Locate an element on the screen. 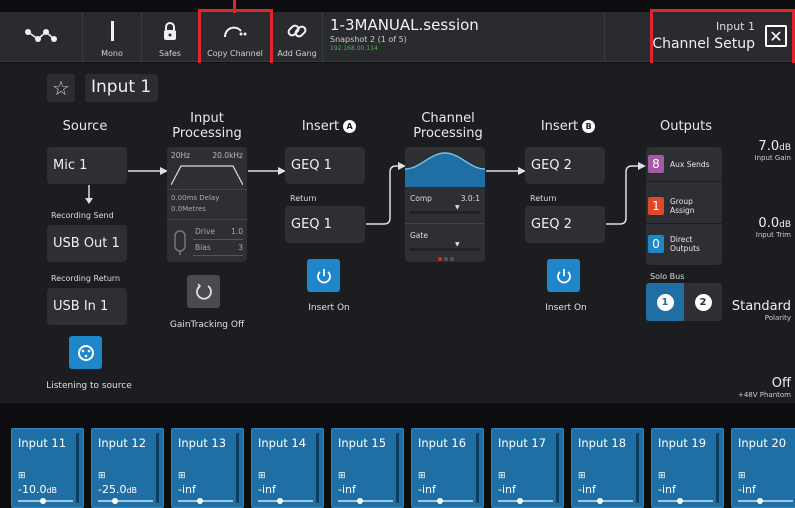 Image resolution: width=795 pixels, height=508 pixels. channel-processing-heading: Channel Processing is located at coordinates (448, 126).